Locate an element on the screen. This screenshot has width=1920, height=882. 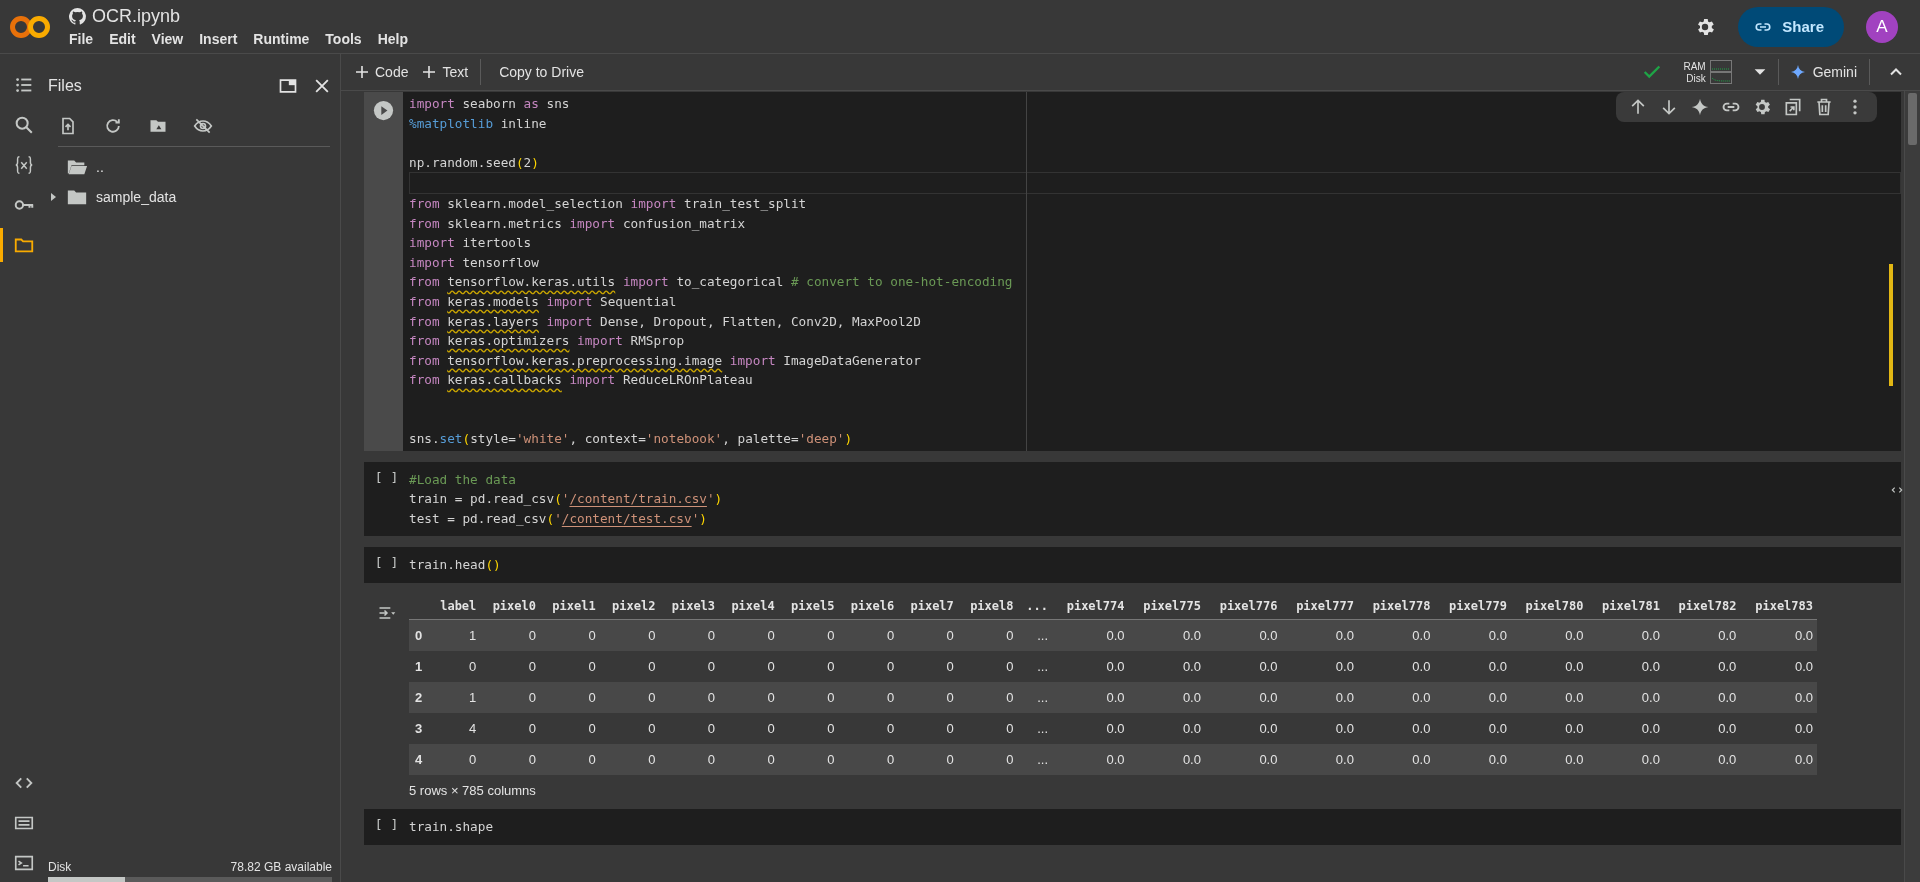
file-tree-item: .. is located at coordinates (100, 167).